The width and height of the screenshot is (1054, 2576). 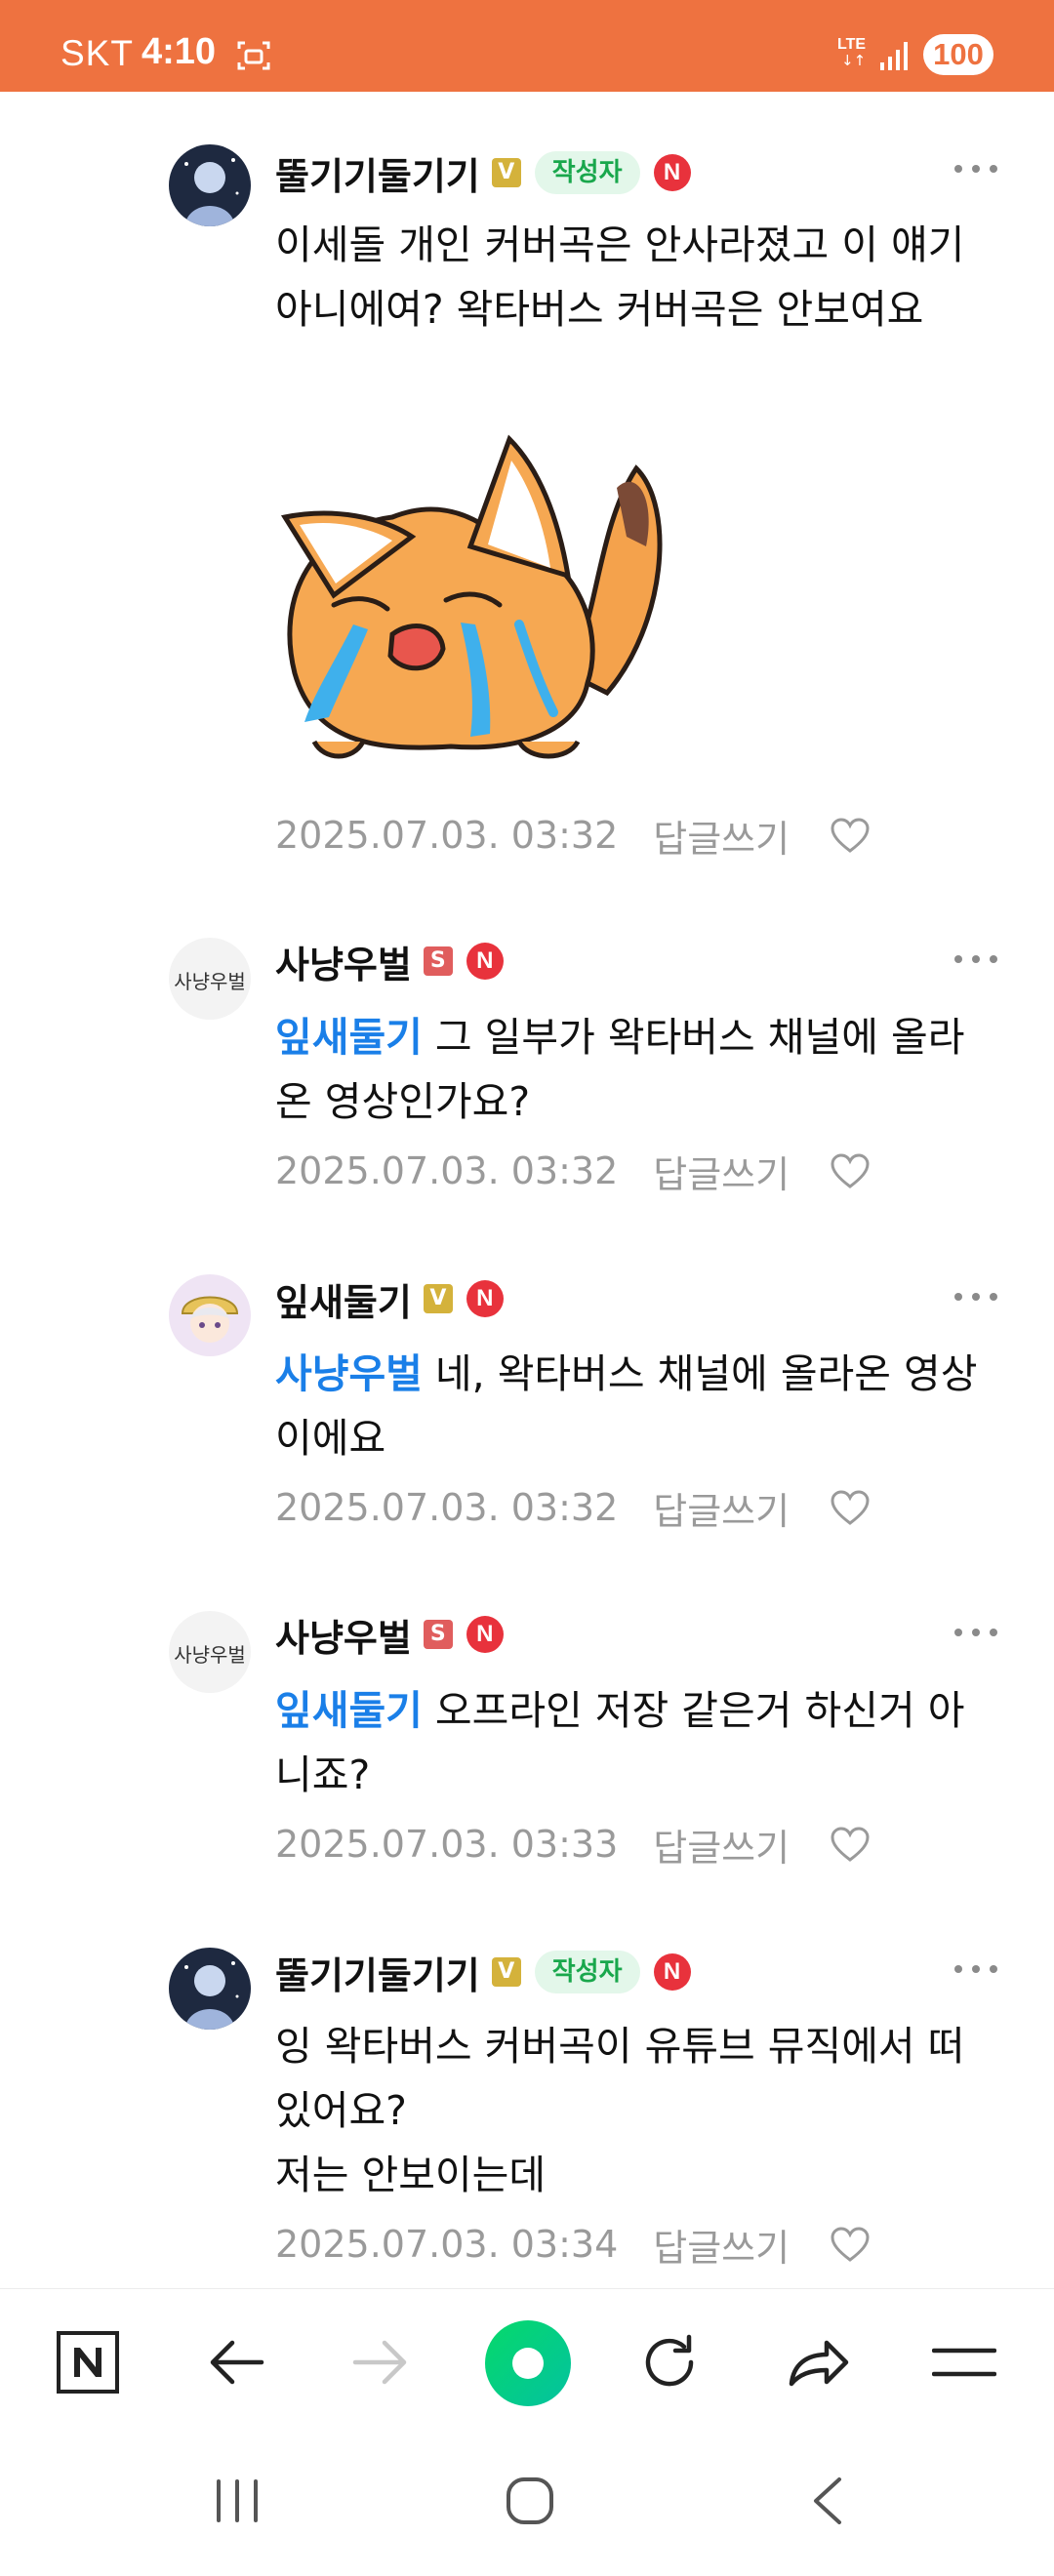 I want to click on system-nav-bar, so click(x=527, y=2505).